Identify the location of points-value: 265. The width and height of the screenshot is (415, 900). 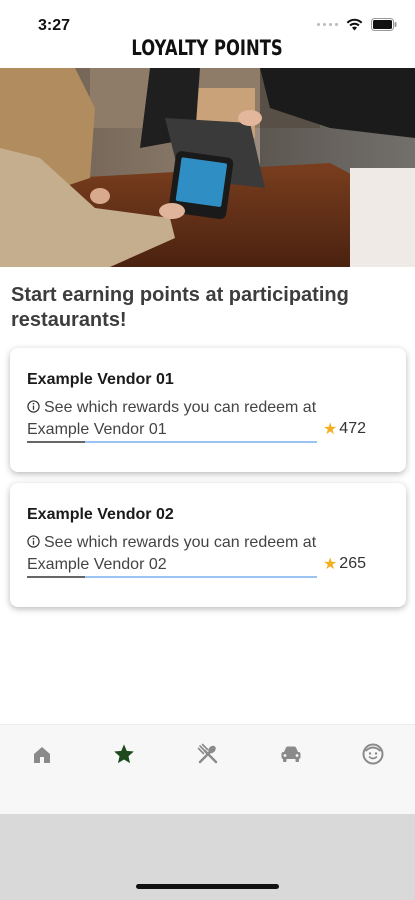
(352, 563).